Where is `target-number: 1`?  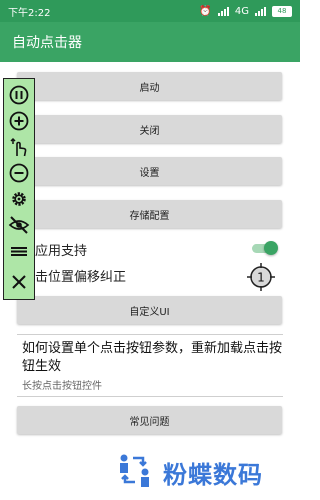
target-number: 1 is located at coordinates (261, 278).